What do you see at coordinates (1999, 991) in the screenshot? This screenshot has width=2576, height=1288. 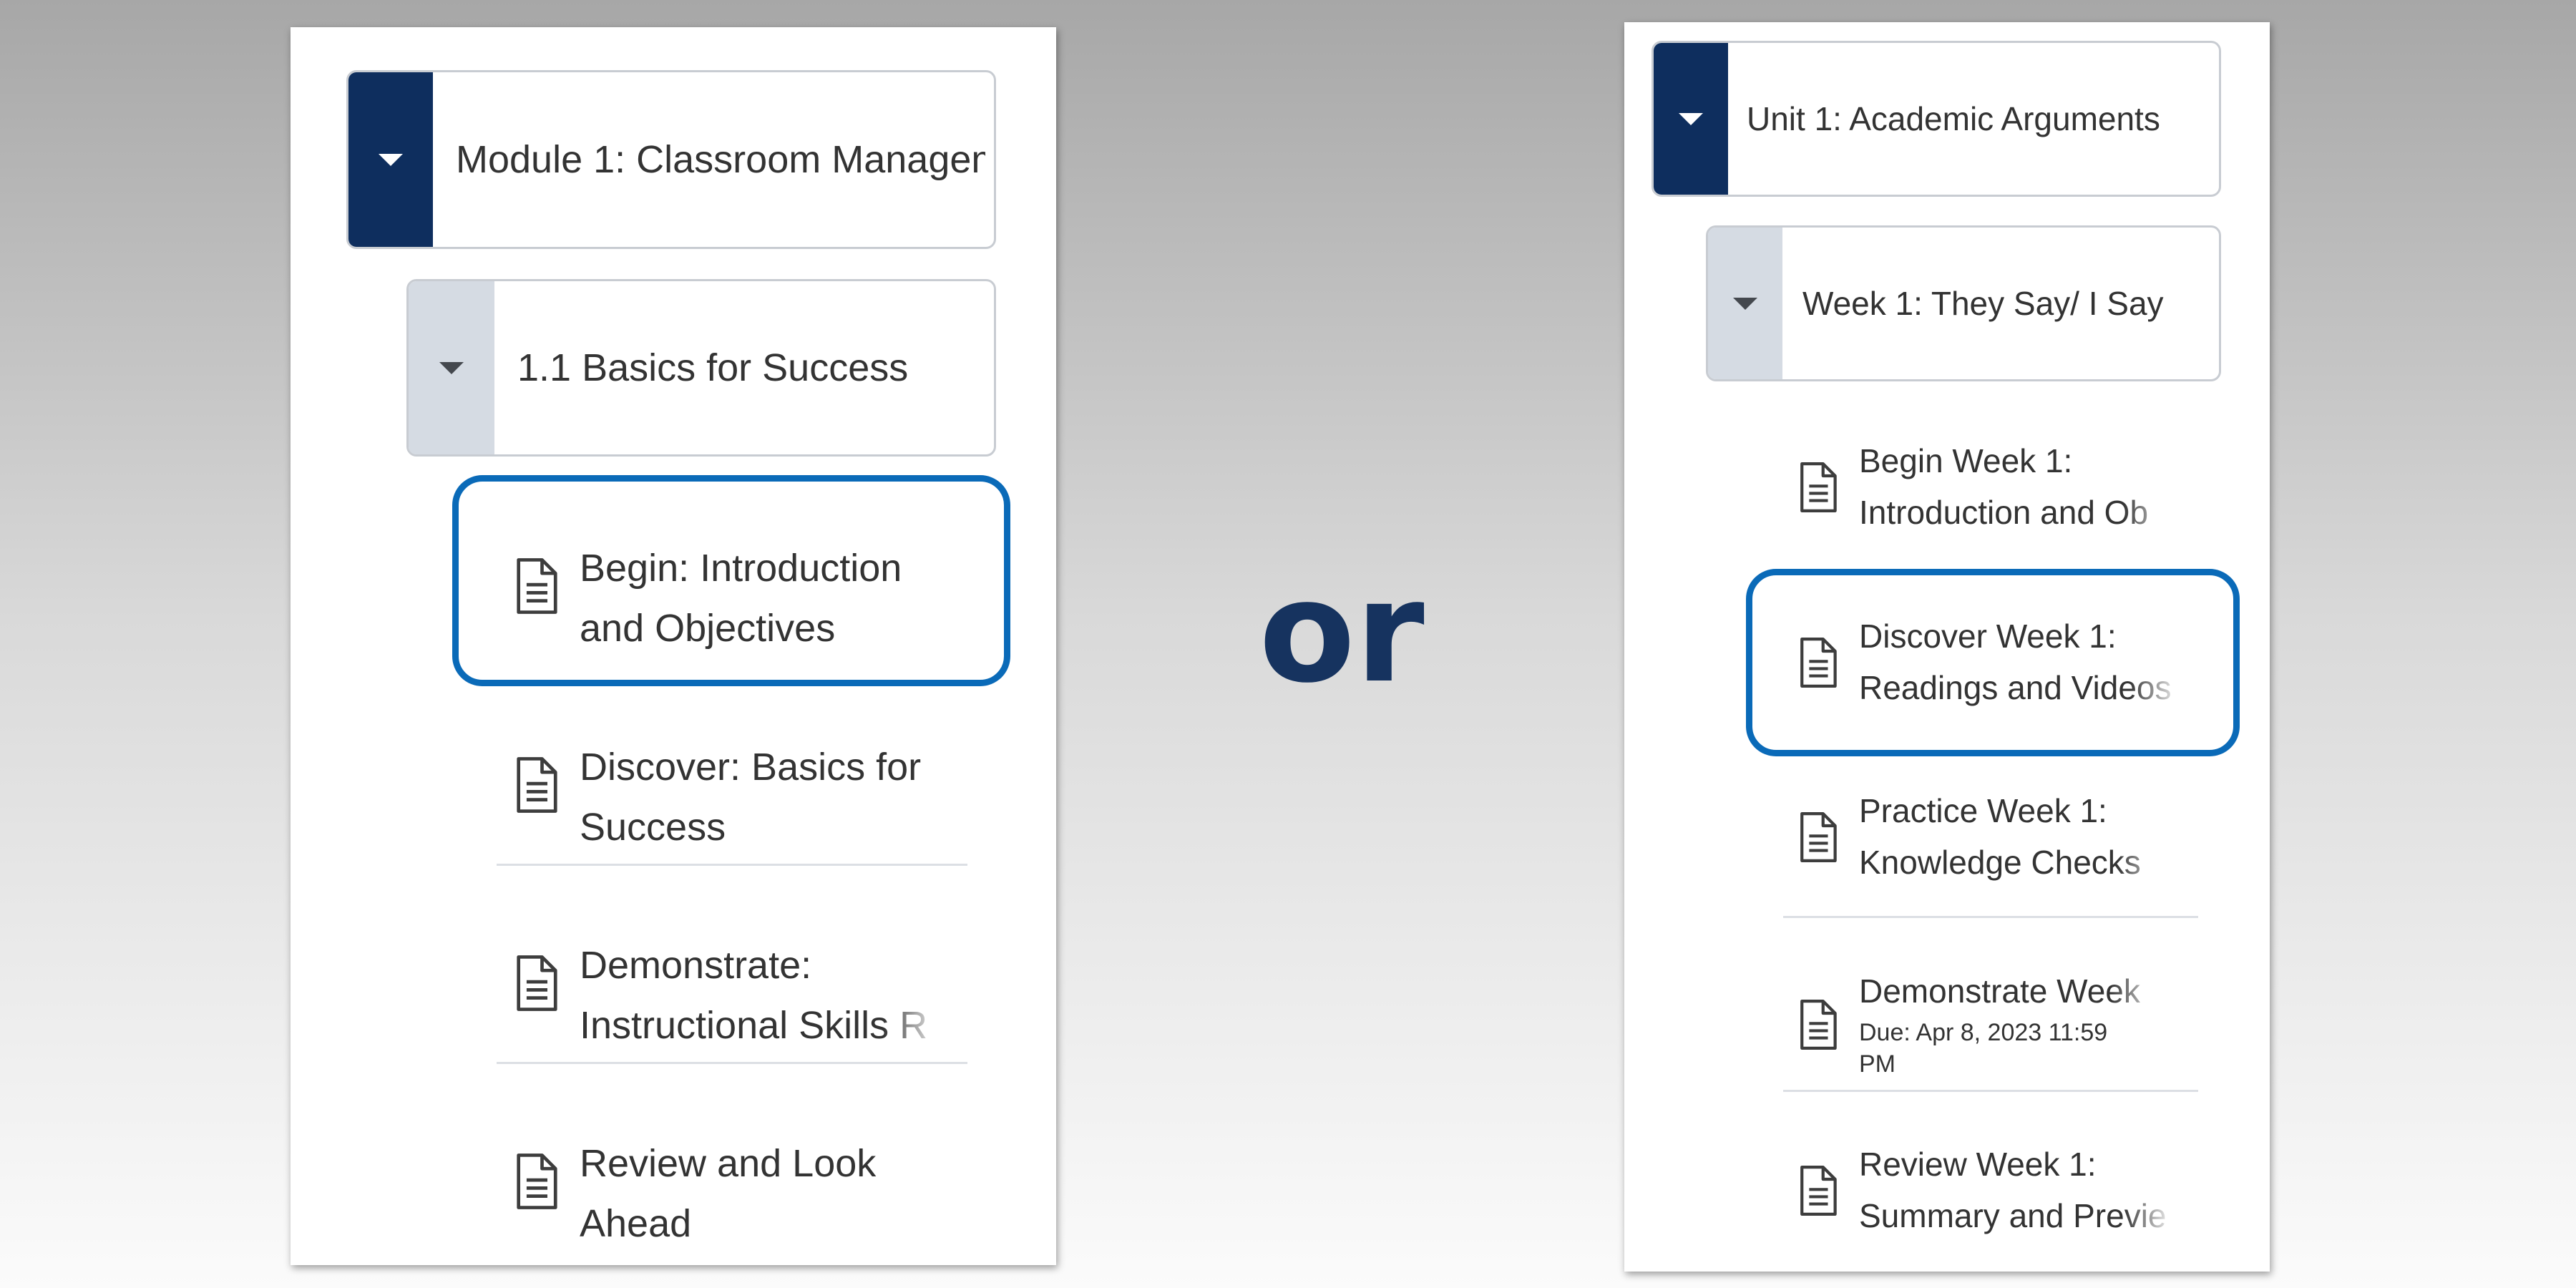 I see `list-item-label: Demonstrate Week` at bounding box center [1999, 991].